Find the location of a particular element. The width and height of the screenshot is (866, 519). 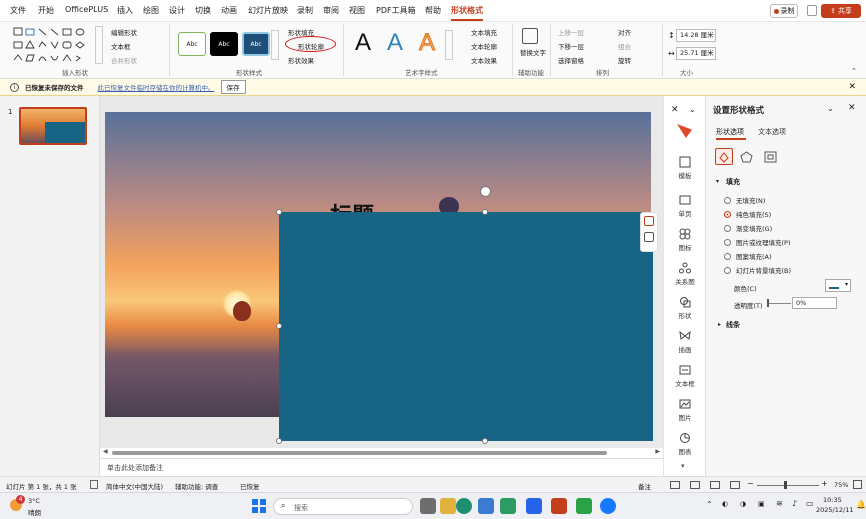

rail-illustrations: 插画 is located at coordinates (685, 342).